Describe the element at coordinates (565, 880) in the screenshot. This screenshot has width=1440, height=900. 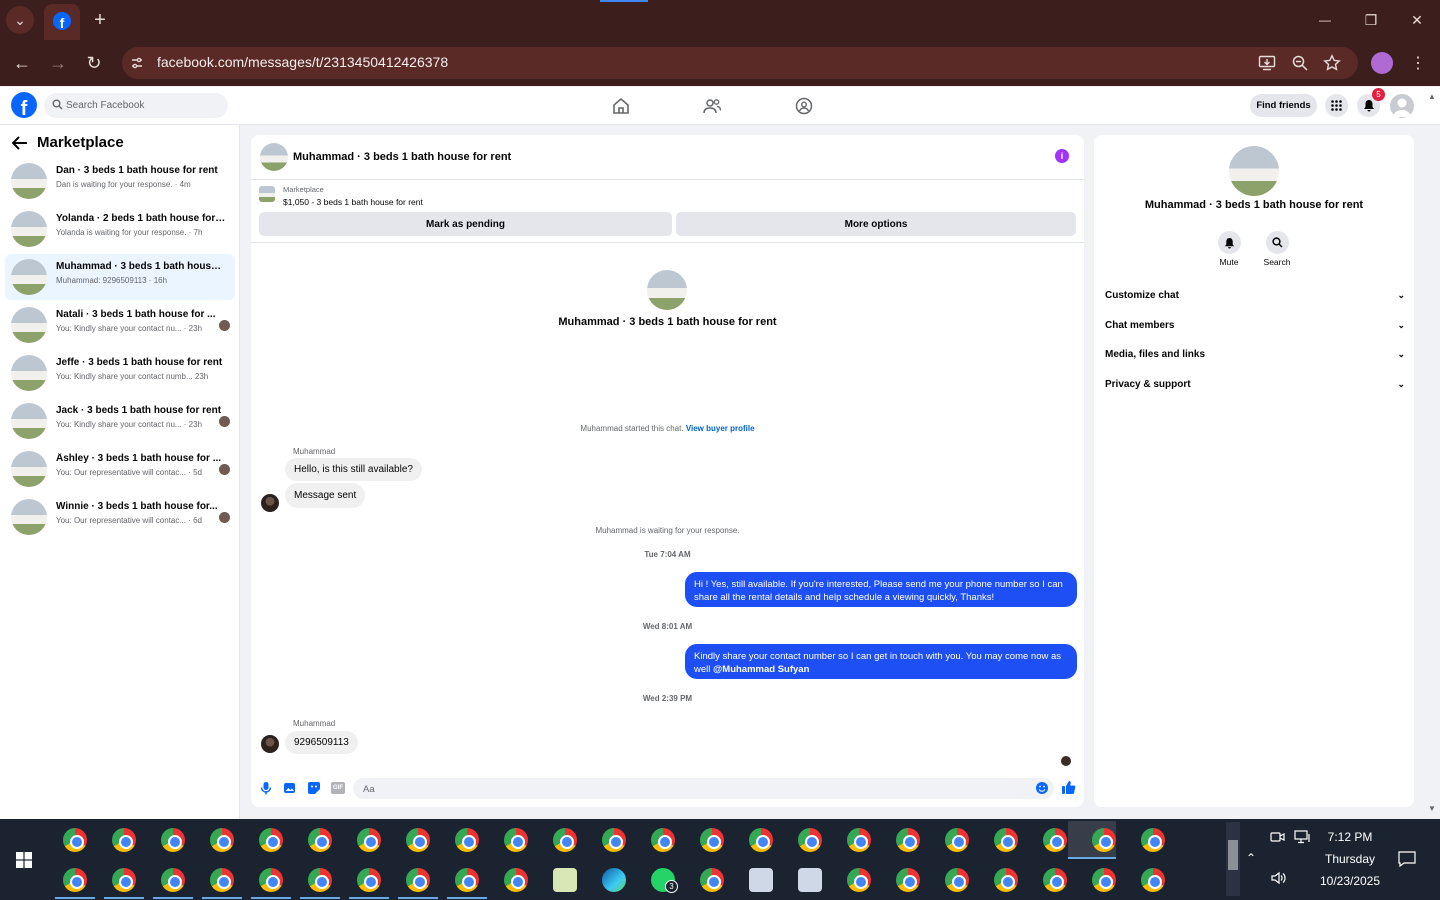
I see `notepad-app-icon` at that location.